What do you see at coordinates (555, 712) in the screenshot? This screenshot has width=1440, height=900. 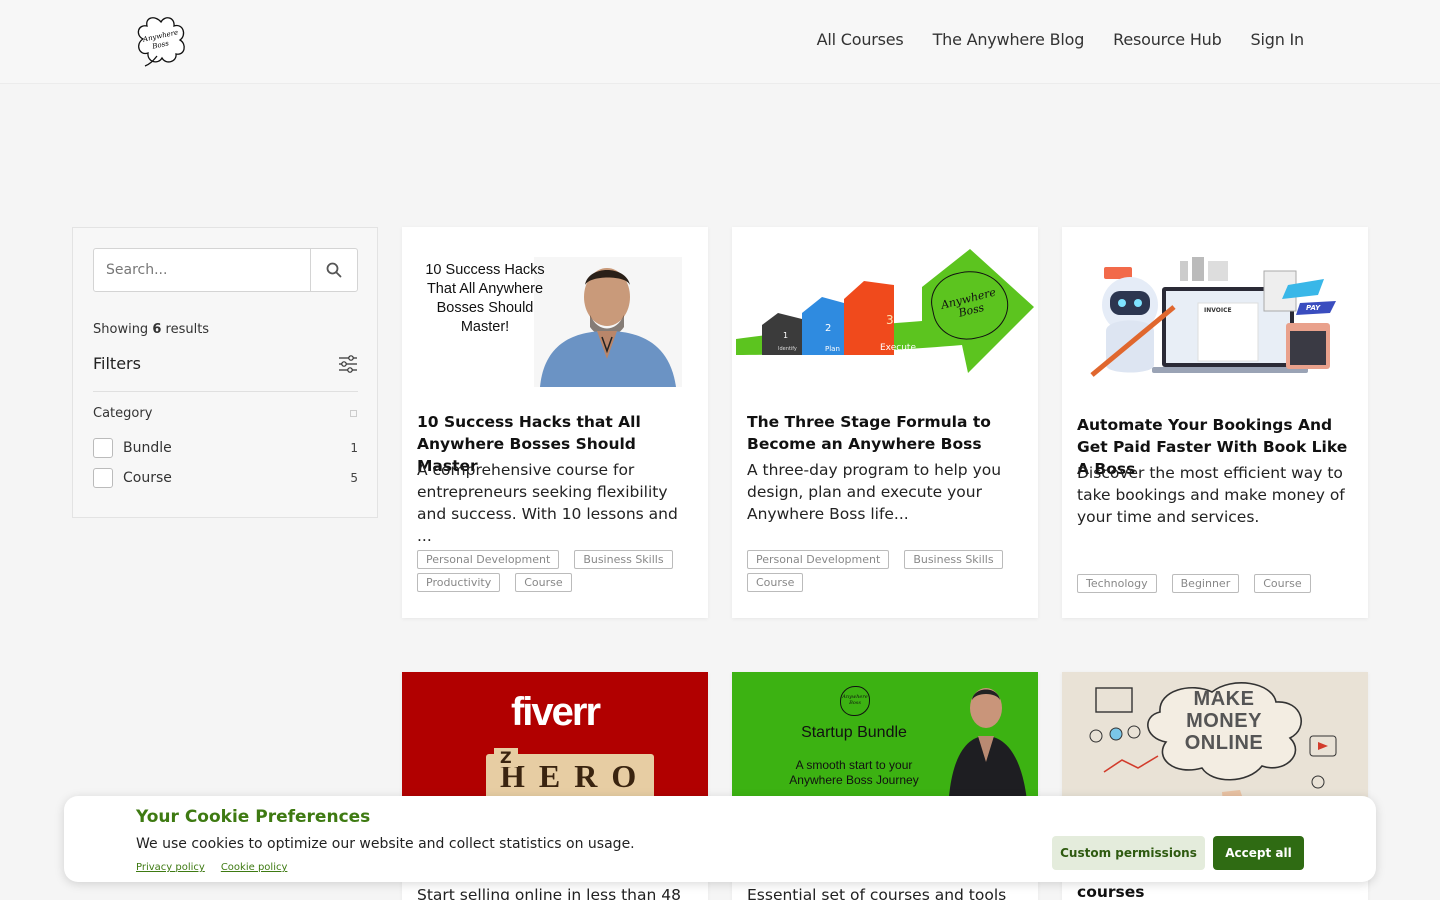 I see `fiverr-logo-text: fiverr` at bounding box center [555, 712].